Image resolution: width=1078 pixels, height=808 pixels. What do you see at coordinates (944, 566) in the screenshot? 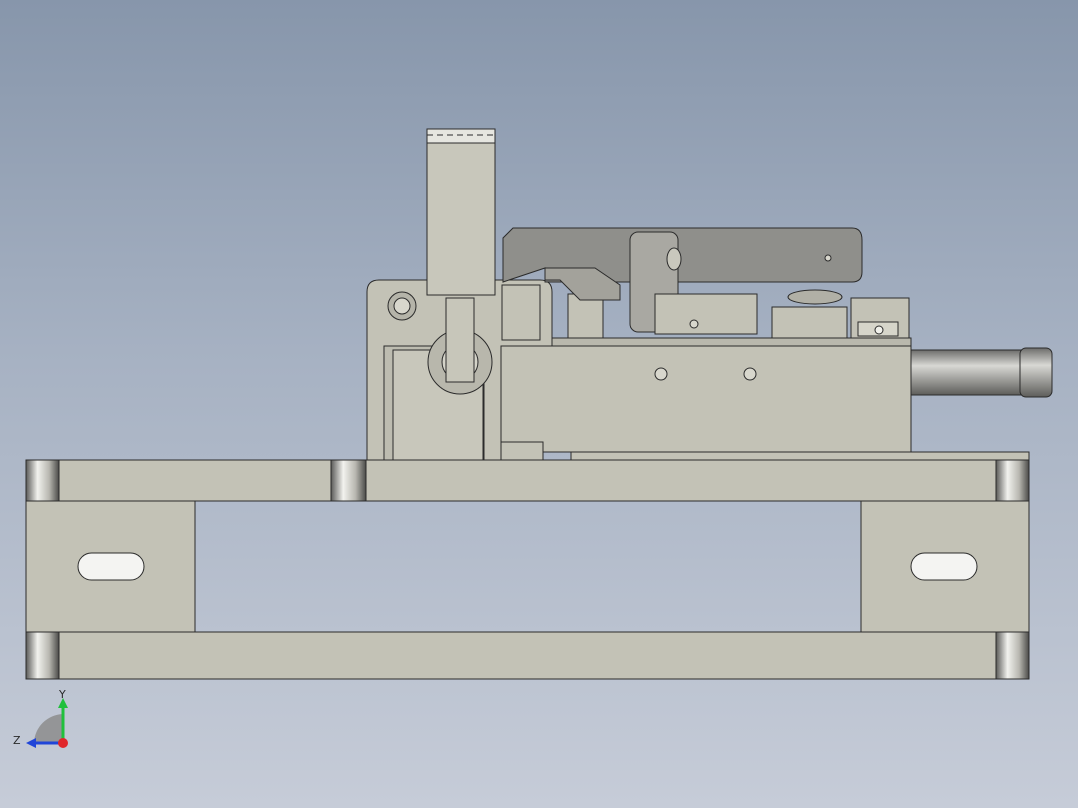
I see `slot-right` at bounding box center [944, 566].